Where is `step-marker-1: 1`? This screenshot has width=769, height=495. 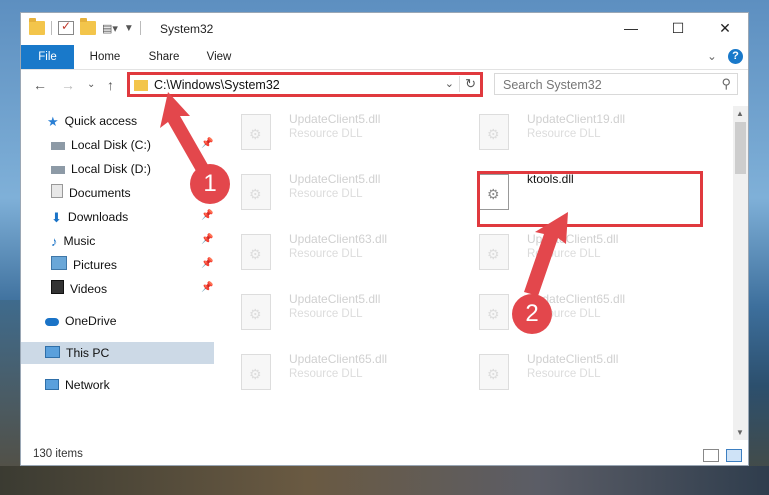 step-marker-1: 1 is located at coordinates (210, 184).